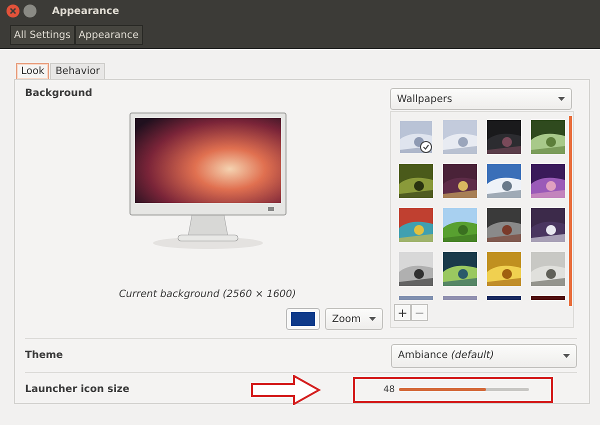 The height and width of the screenshot is (425, 600). What do you see at coordinates (570, 211) in the screenshot?
I see `scrollbar` at bounding box center [570, 211].